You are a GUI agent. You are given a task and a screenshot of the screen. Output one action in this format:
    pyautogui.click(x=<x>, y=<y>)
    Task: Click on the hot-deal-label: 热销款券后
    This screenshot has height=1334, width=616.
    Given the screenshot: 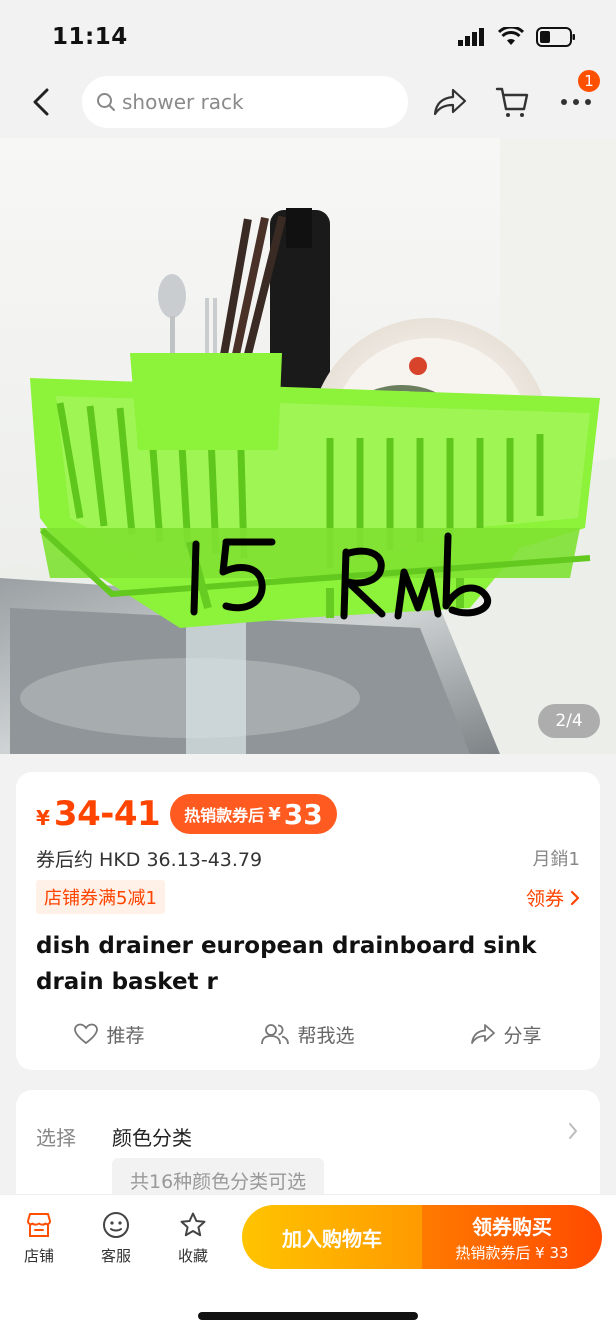 What is the action you would take?
    pyautogui.click(x=224, y=815)
    